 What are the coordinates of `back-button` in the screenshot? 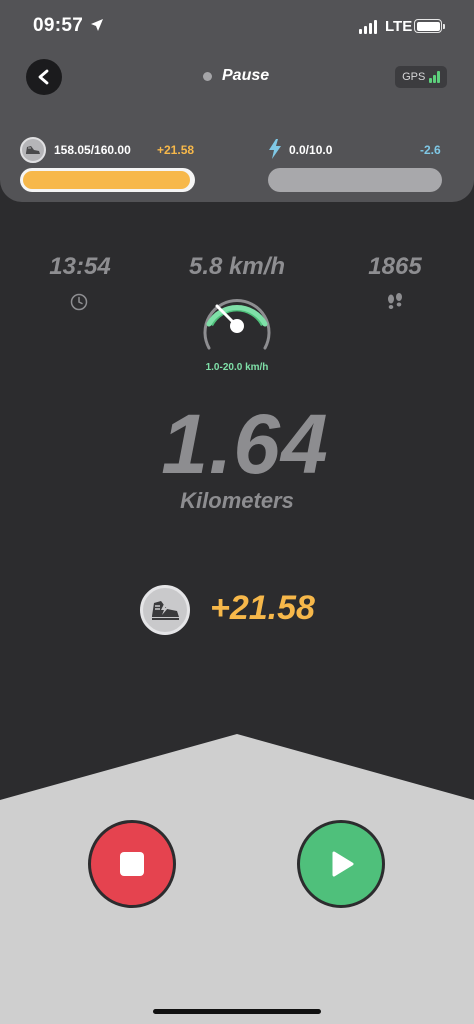 It's located at (44, 77).